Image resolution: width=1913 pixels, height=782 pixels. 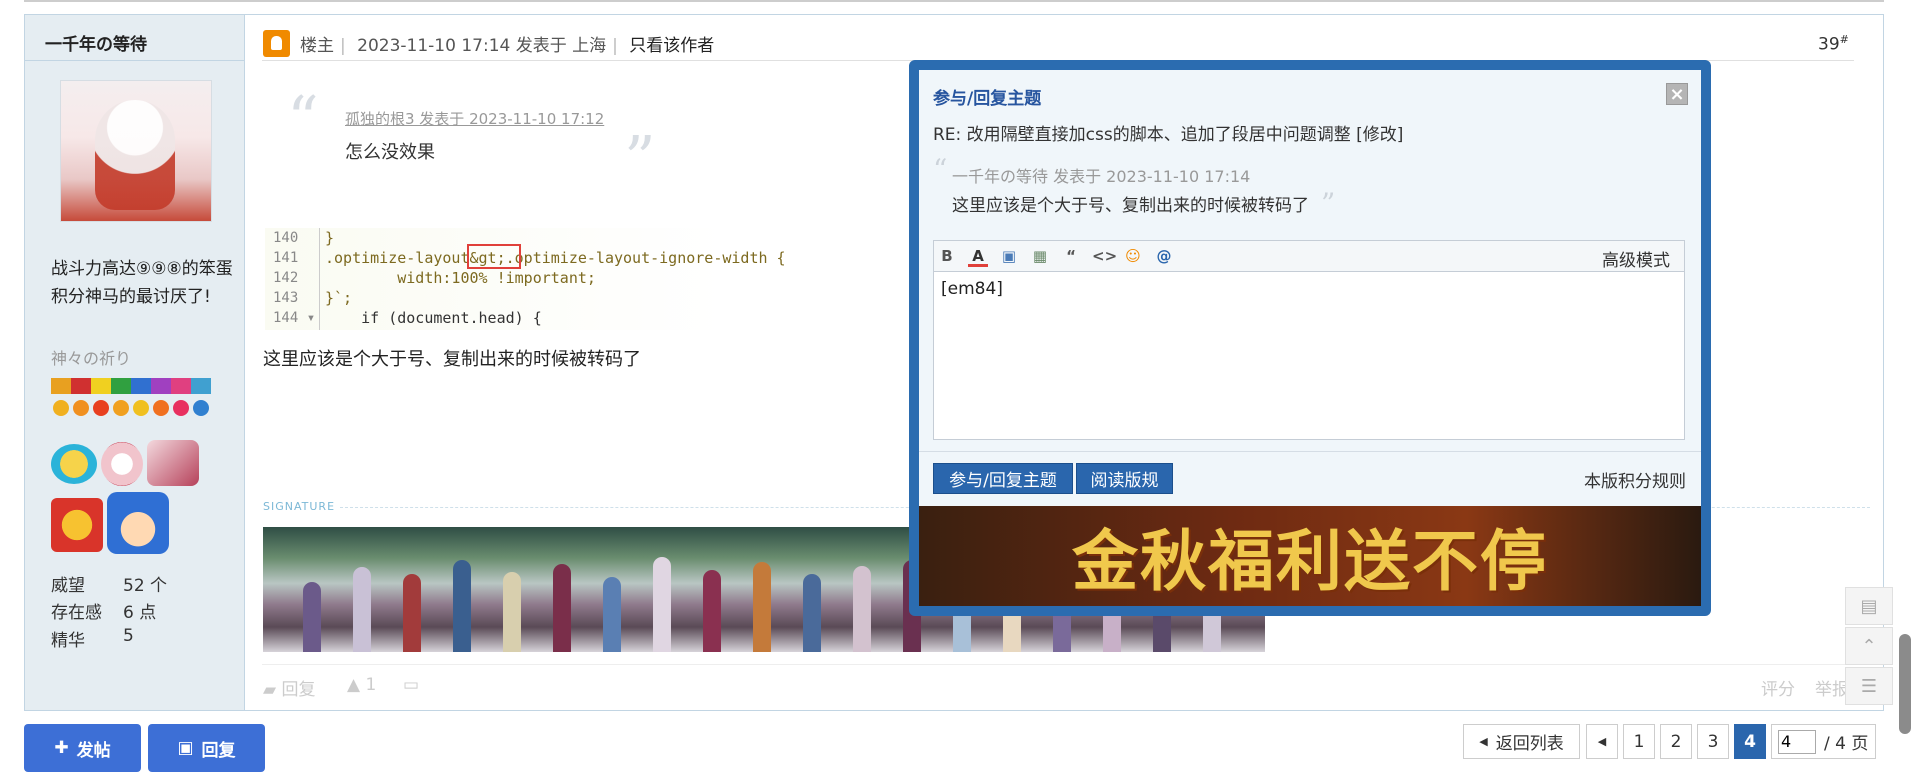 I want to click on post-footer-divider, so click(x=1058, y=664).